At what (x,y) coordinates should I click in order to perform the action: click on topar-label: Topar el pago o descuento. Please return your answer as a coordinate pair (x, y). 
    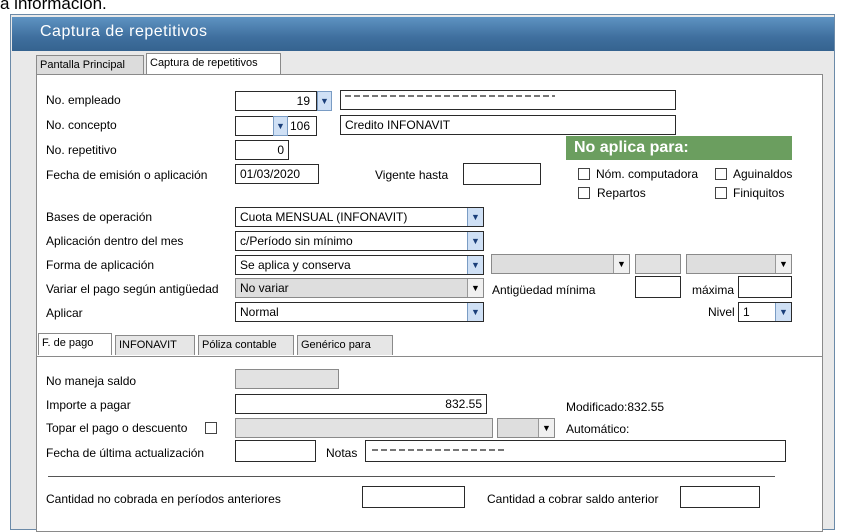
    Looking at the image, I should click on (117, 428).